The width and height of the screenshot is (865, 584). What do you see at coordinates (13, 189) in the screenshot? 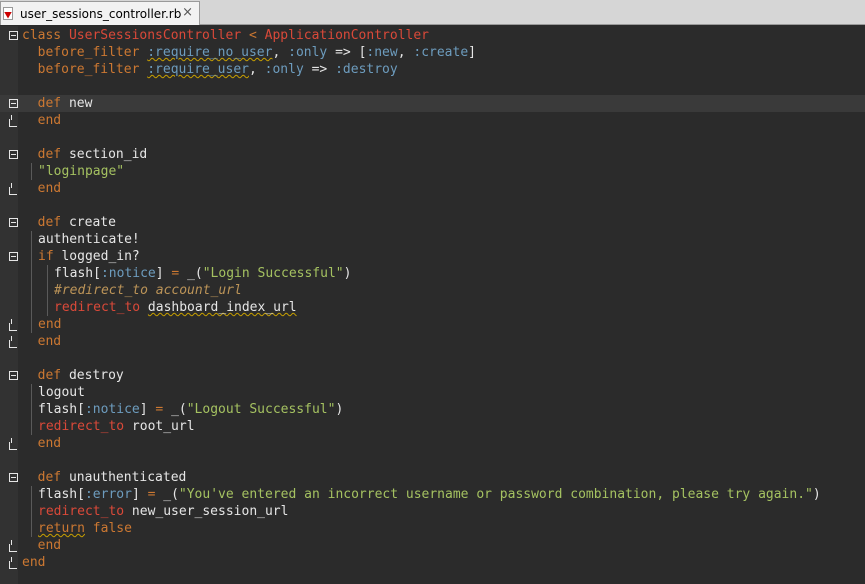
I see `fold-end-icon` at bounding box center [13, 189].